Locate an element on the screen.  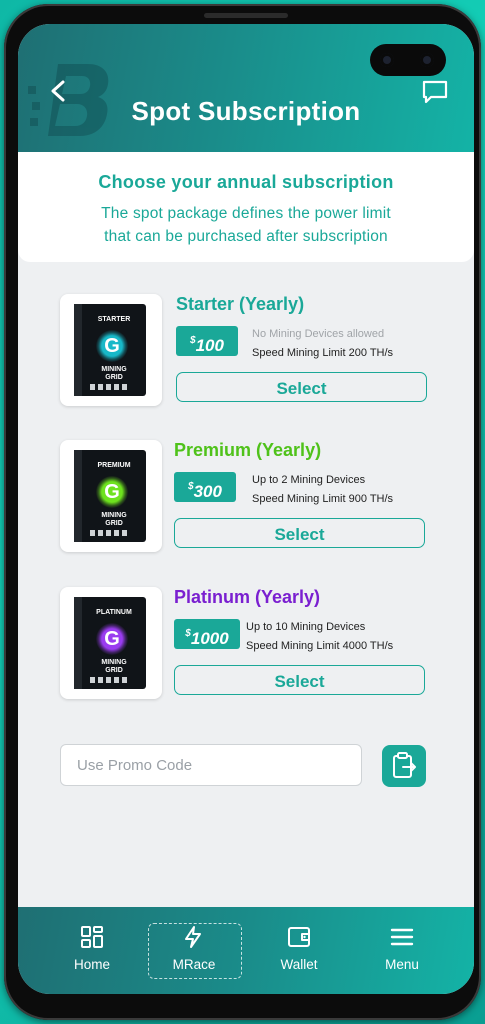
page-title: Spot Subscription is located at coordinates (246, 111).